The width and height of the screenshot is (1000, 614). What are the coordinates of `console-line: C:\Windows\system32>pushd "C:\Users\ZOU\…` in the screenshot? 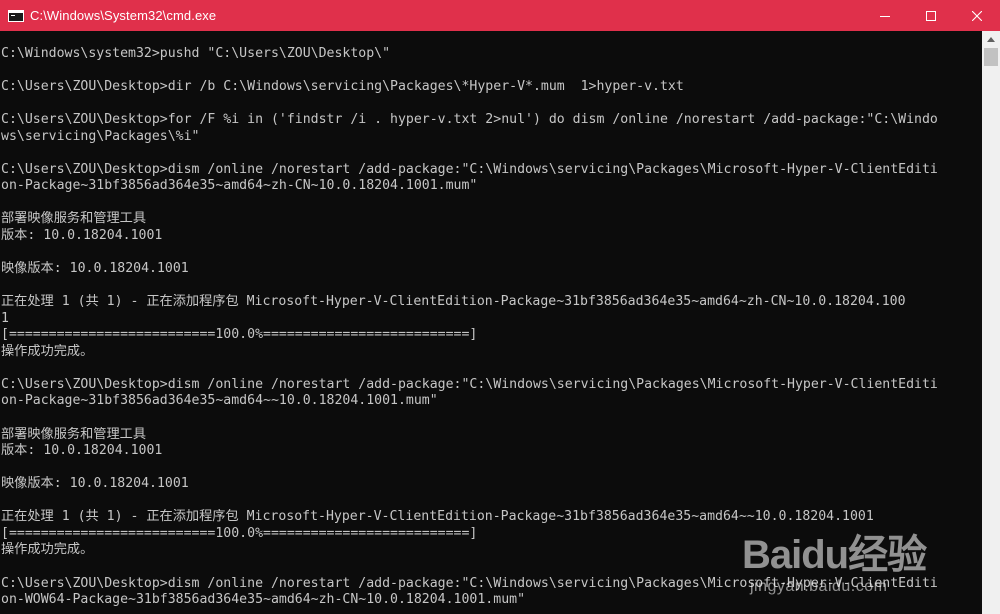 It's located at (196, 53).